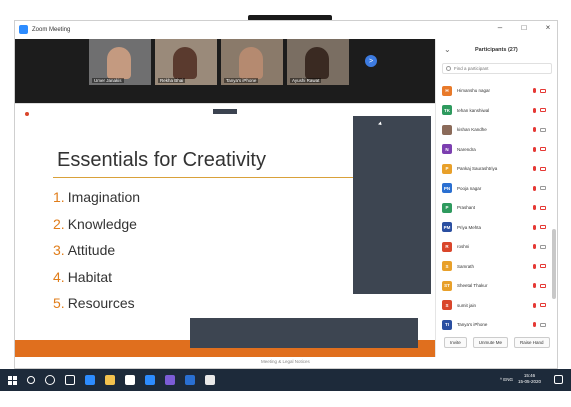  Describe the element at coordinates (494, 169) in the screenshot. I see `participant-row: P Pankaj Saurashtriya` at that location.